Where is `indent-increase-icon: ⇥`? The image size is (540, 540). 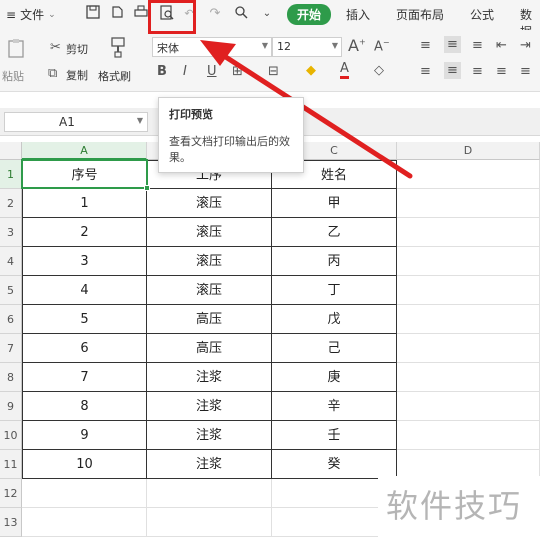
indent-increase-icon: ⇥ is located at coordinates (525, 45).